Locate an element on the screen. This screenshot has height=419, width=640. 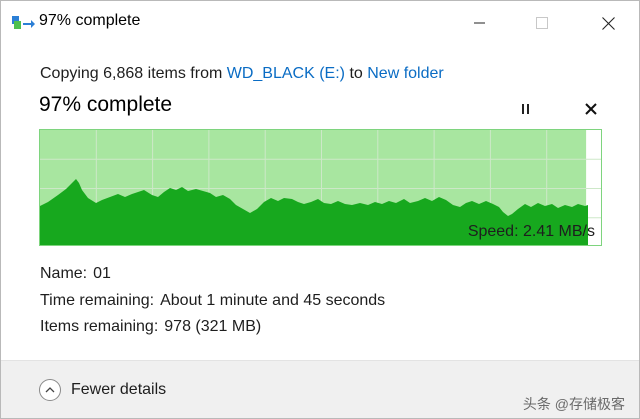
time-remaining-label: Time remaining: is located at coordinates (97, 300).